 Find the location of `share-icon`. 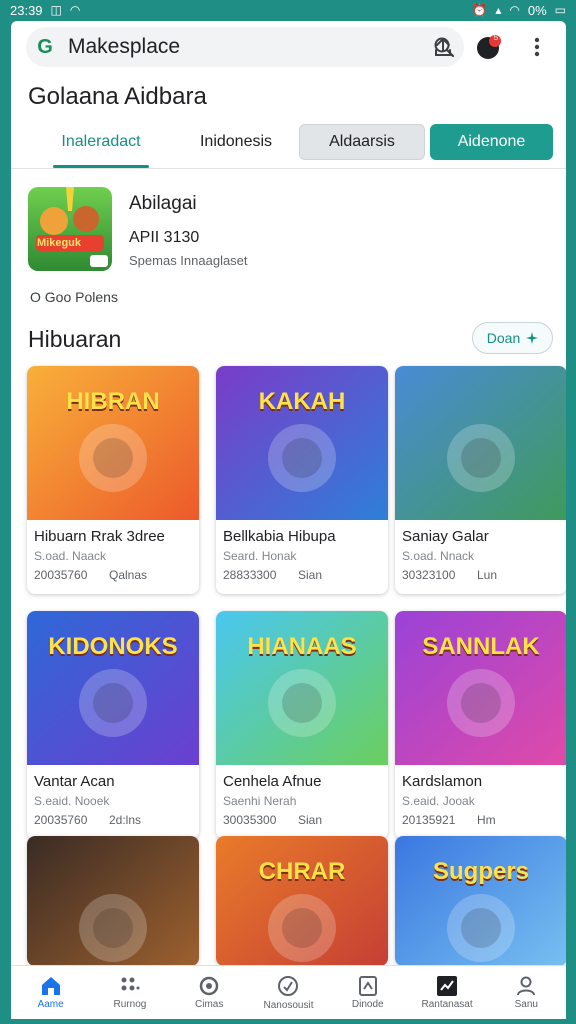

share-icon is located at coordinates (443, 47).